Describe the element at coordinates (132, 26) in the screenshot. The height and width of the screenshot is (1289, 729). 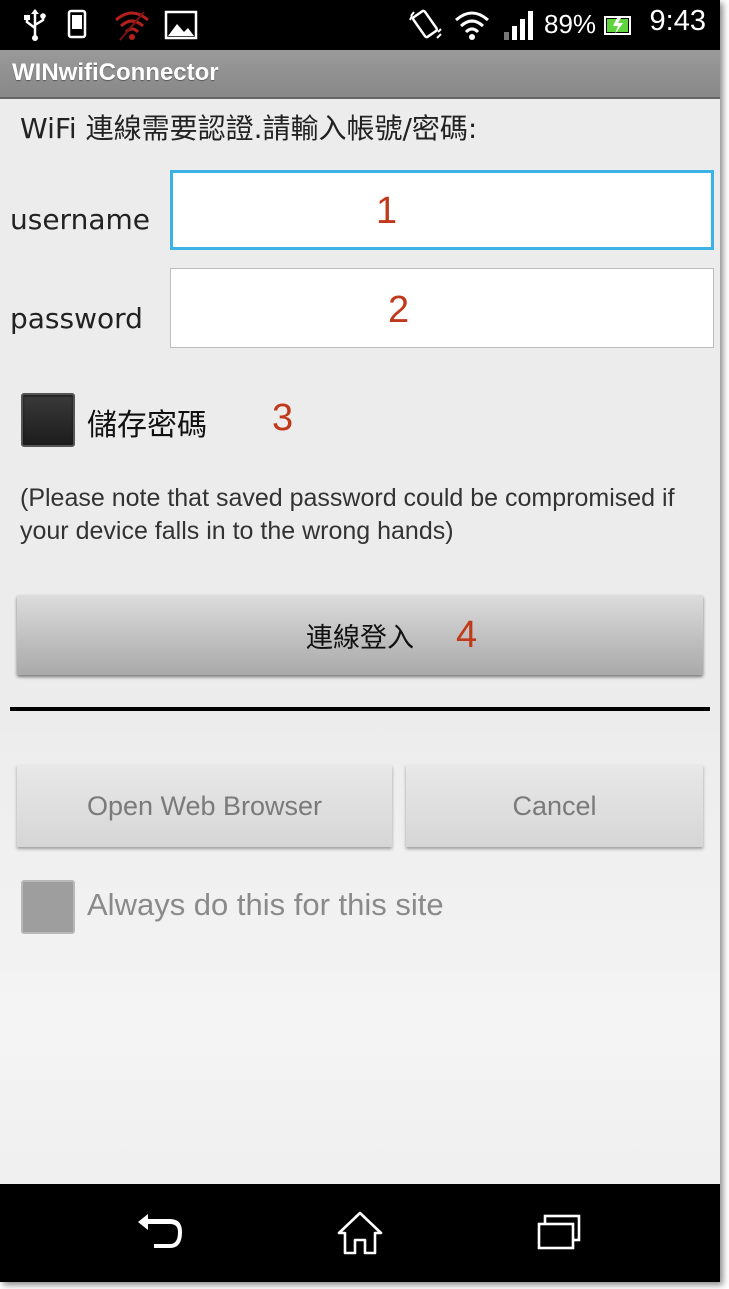
I see `wifi-warning-icon` at that location.